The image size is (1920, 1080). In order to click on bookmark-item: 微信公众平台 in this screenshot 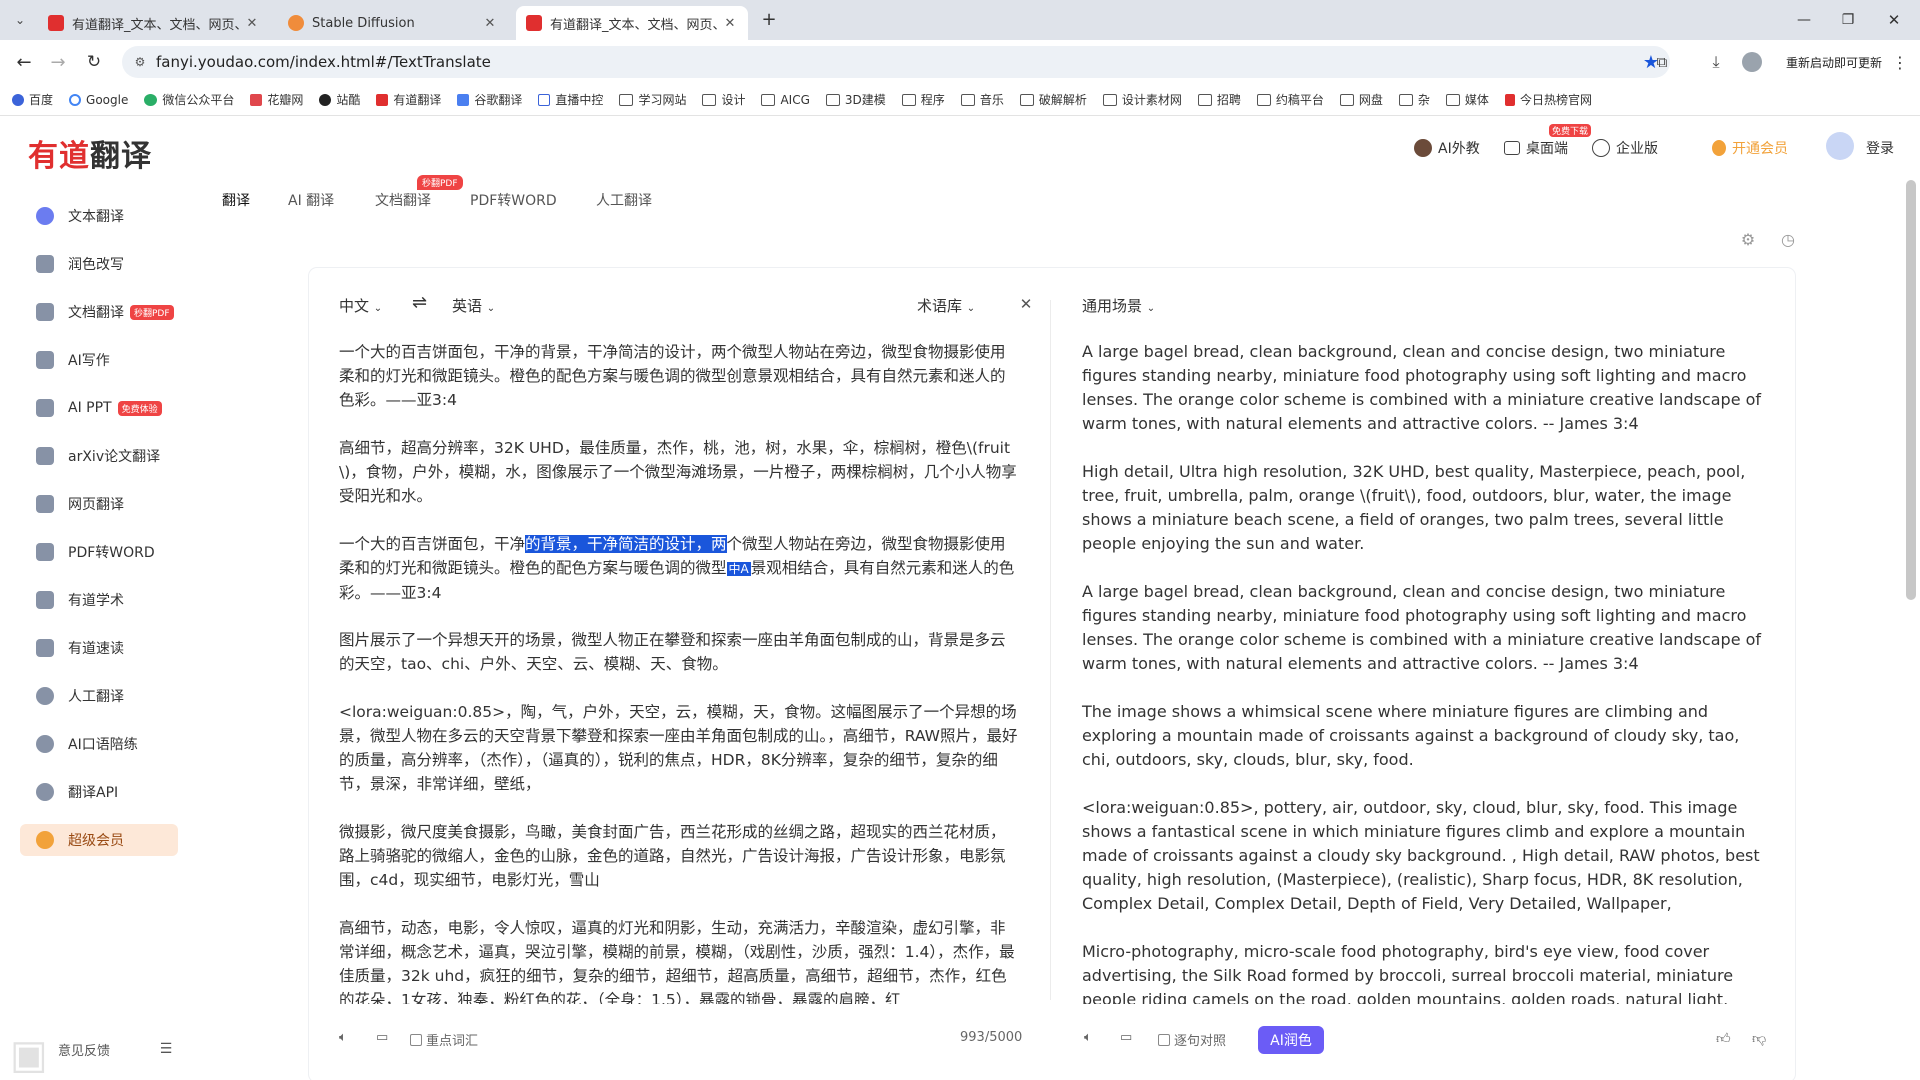, I will do `click(189, 99)`.